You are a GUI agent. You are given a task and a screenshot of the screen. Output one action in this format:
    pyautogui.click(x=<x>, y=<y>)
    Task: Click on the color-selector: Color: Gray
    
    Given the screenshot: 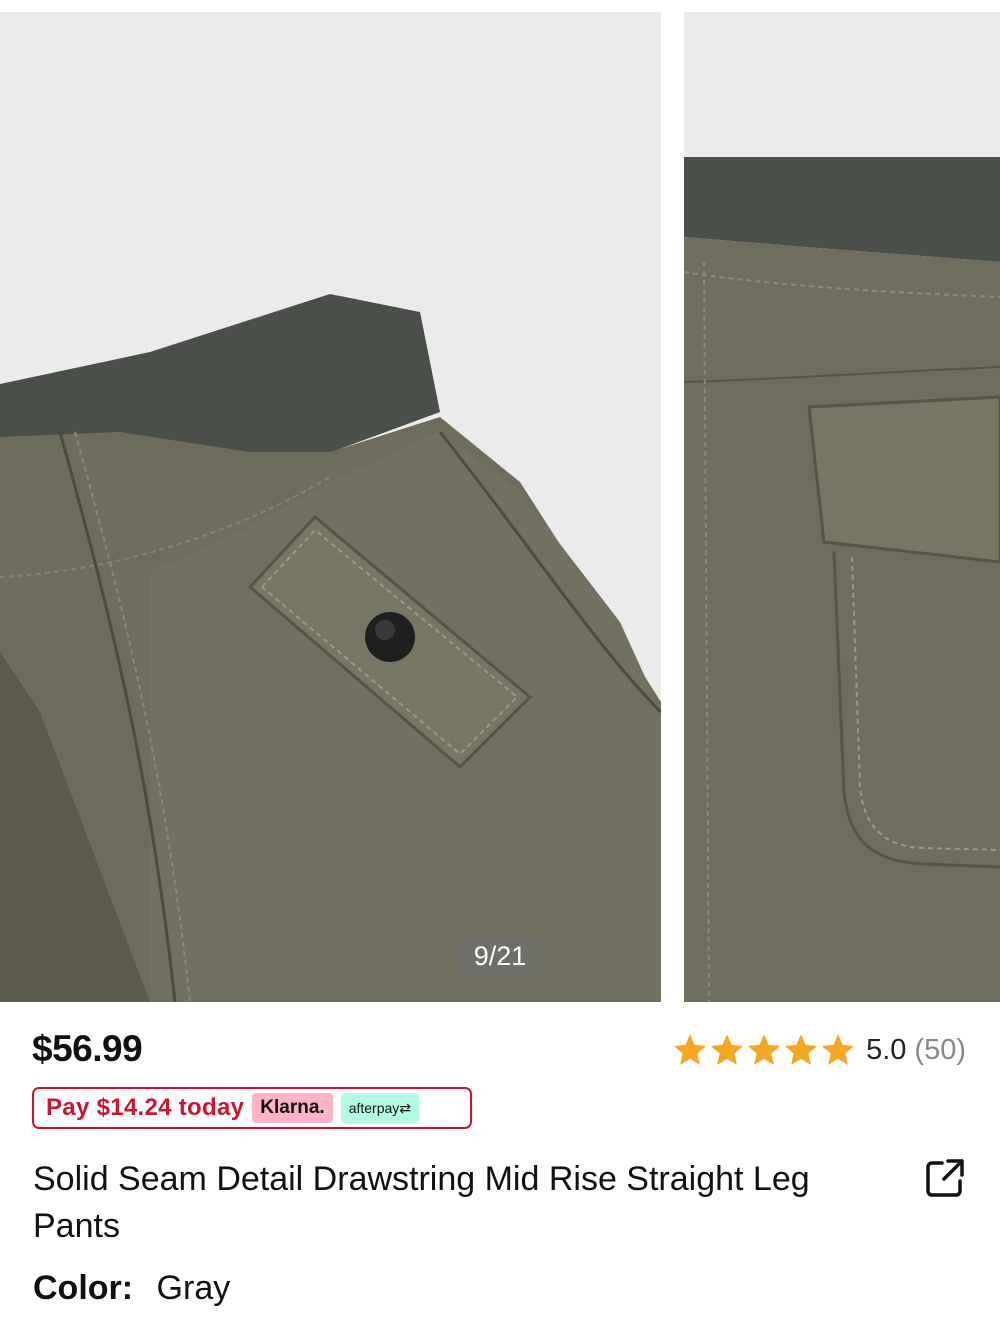 What is the action you would take?
    pyautogui.click(x=131, y=1288)
    